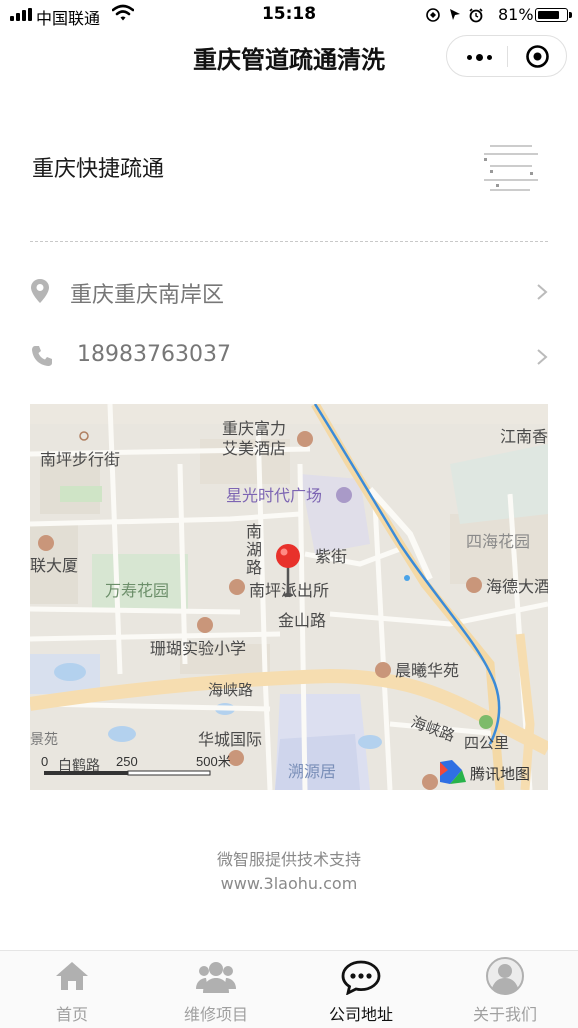 Image resolution: width=578 pixels, height=1028 pixels. I want to click on scale-label: 250, so click(127, 761).